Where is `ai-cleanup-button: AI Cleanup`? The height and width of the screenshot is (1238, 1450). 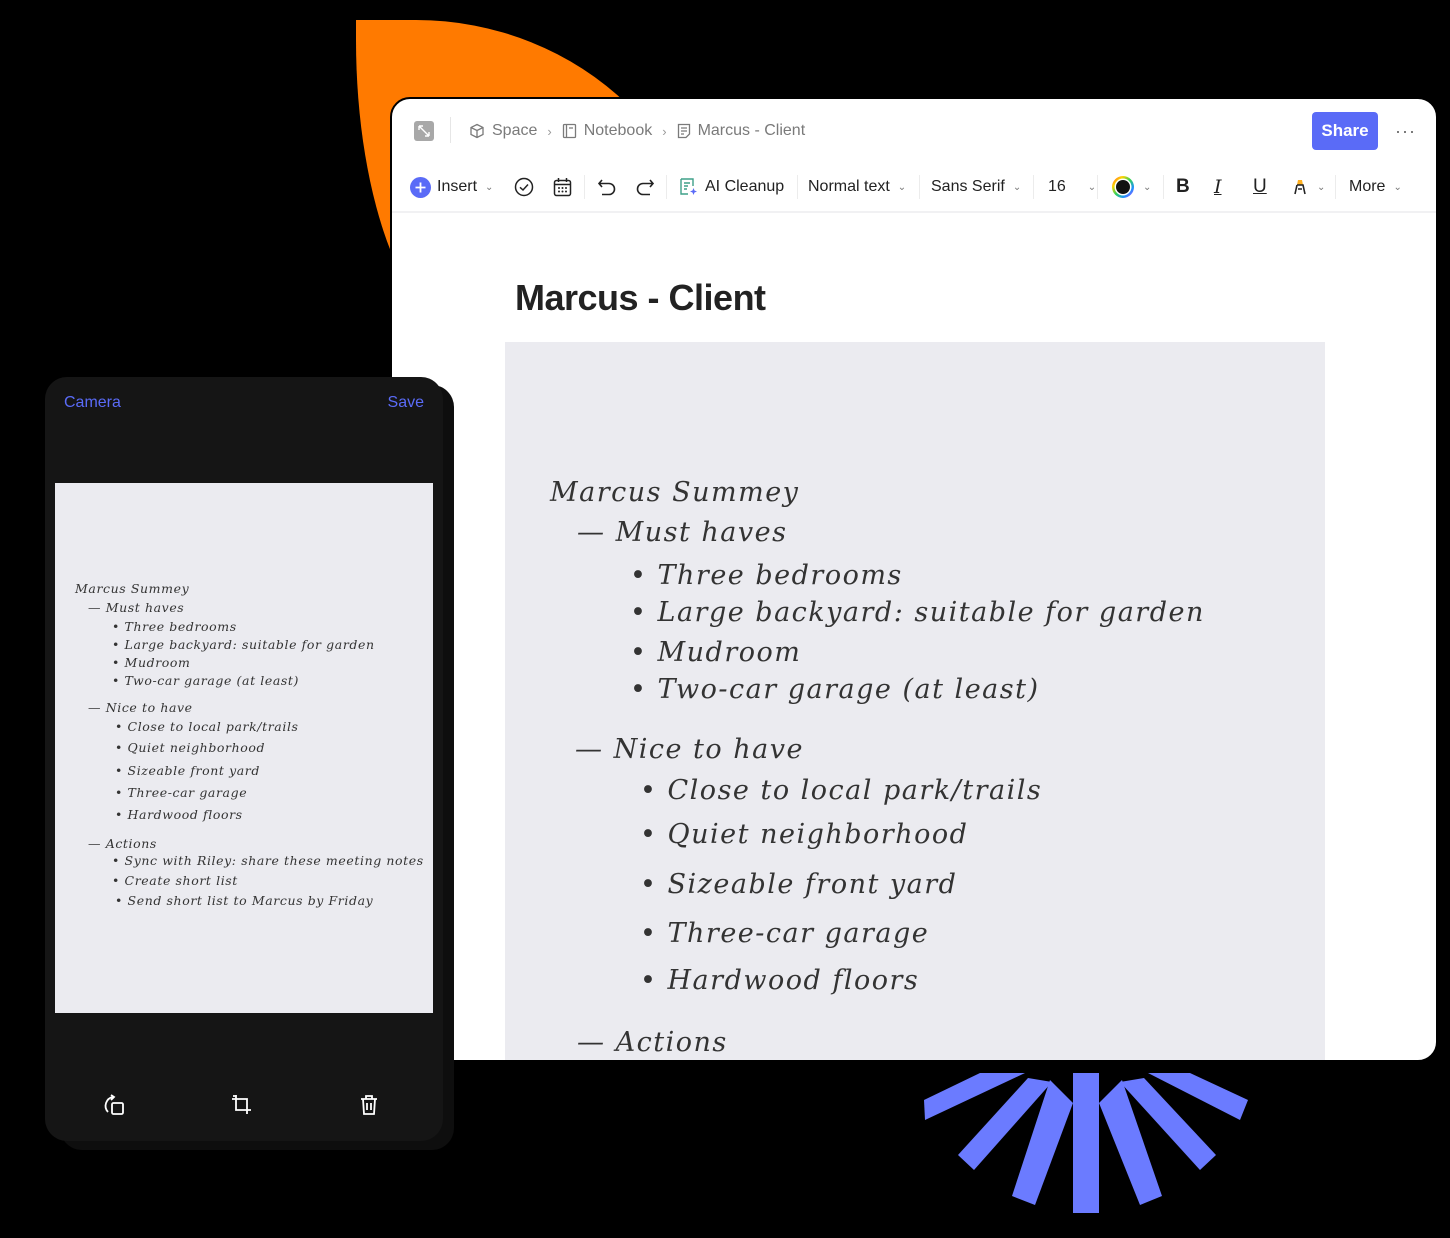 ai-cleanup-button: AI Cleanup is located at coordinates (731, 187).